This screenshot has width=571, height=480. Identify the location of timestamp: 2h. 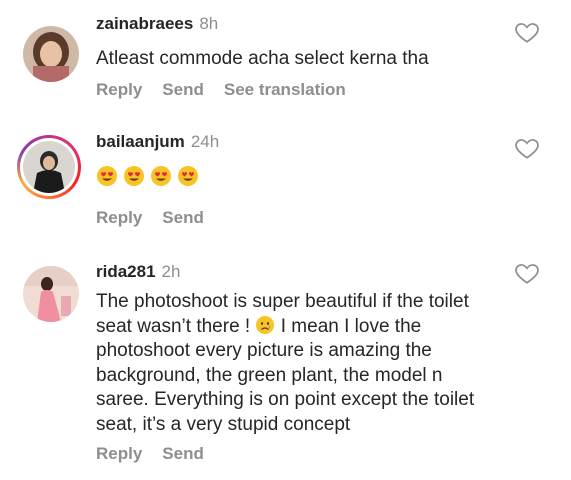
(171, 271).